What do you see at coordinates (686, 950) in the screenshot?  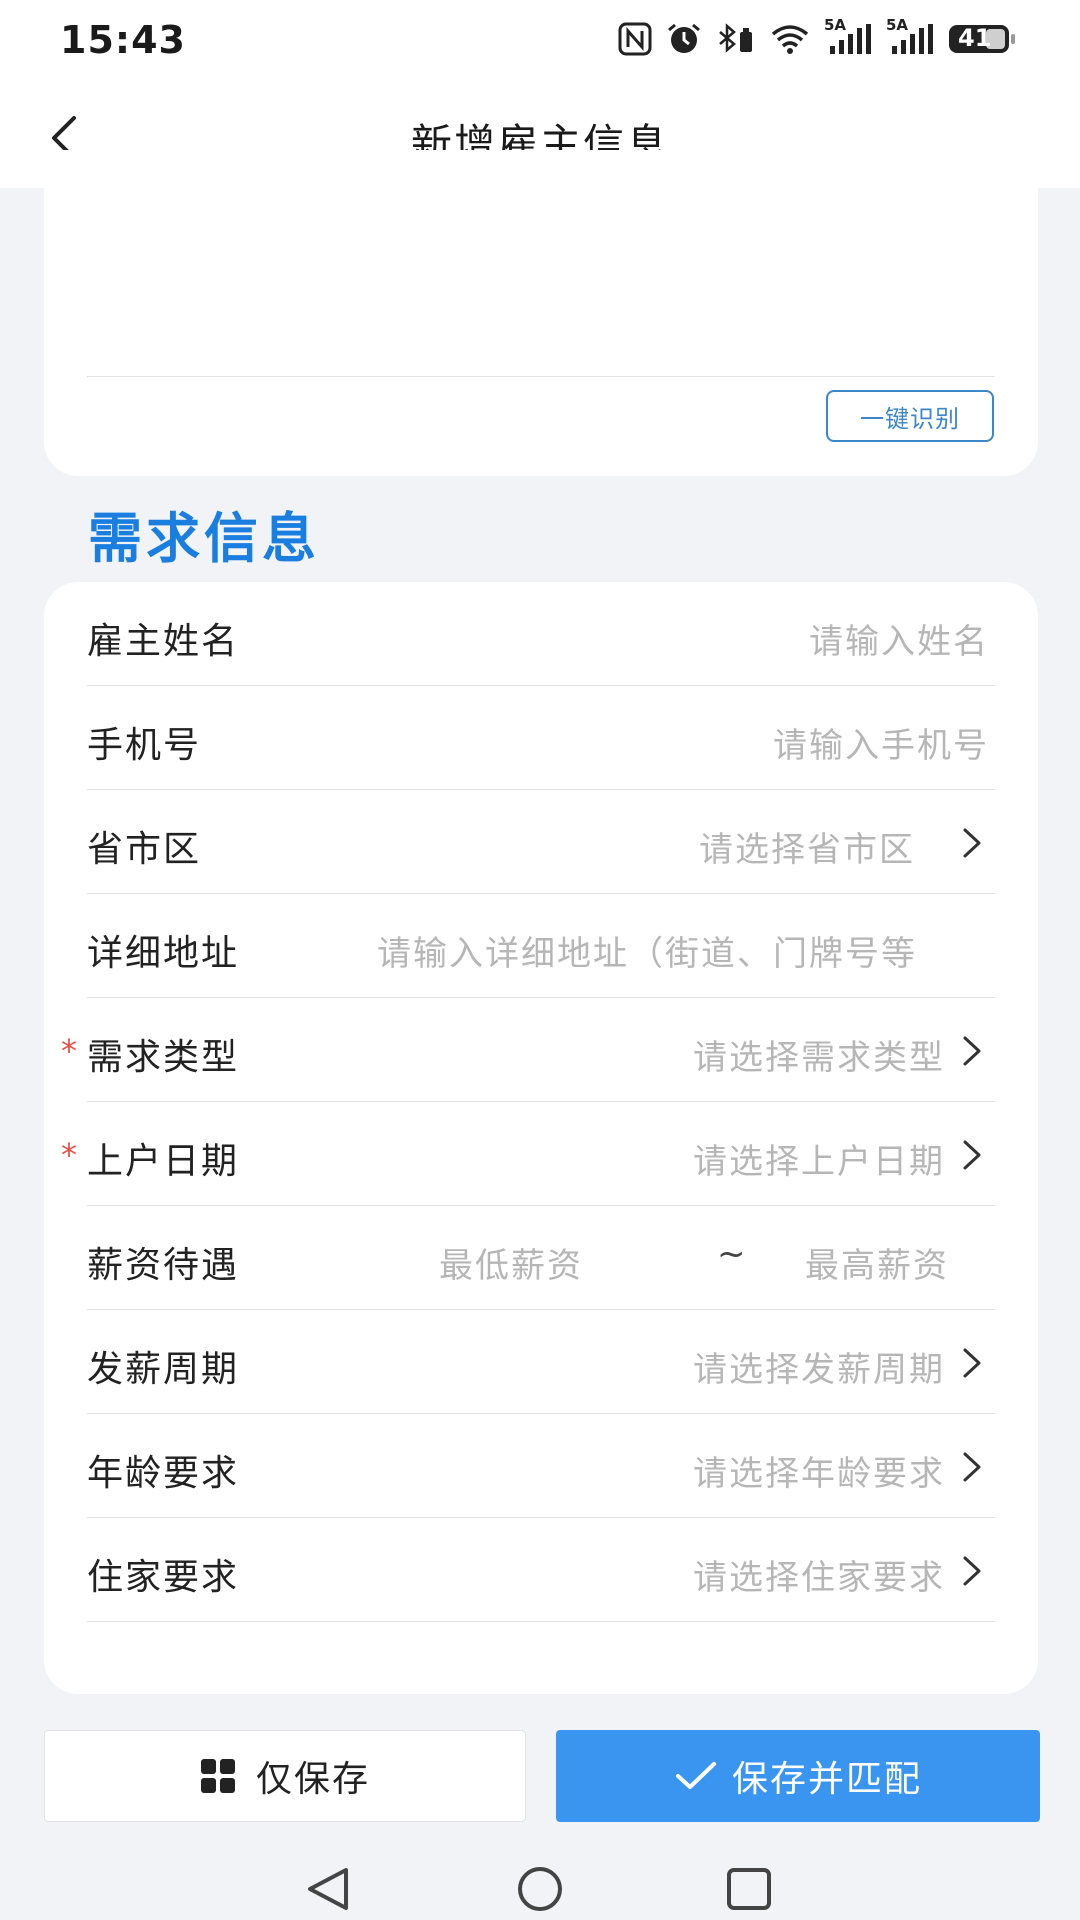 I see `address-input: 请输入详细地址（街道、门牌号等` at bounding box center [686, 950].